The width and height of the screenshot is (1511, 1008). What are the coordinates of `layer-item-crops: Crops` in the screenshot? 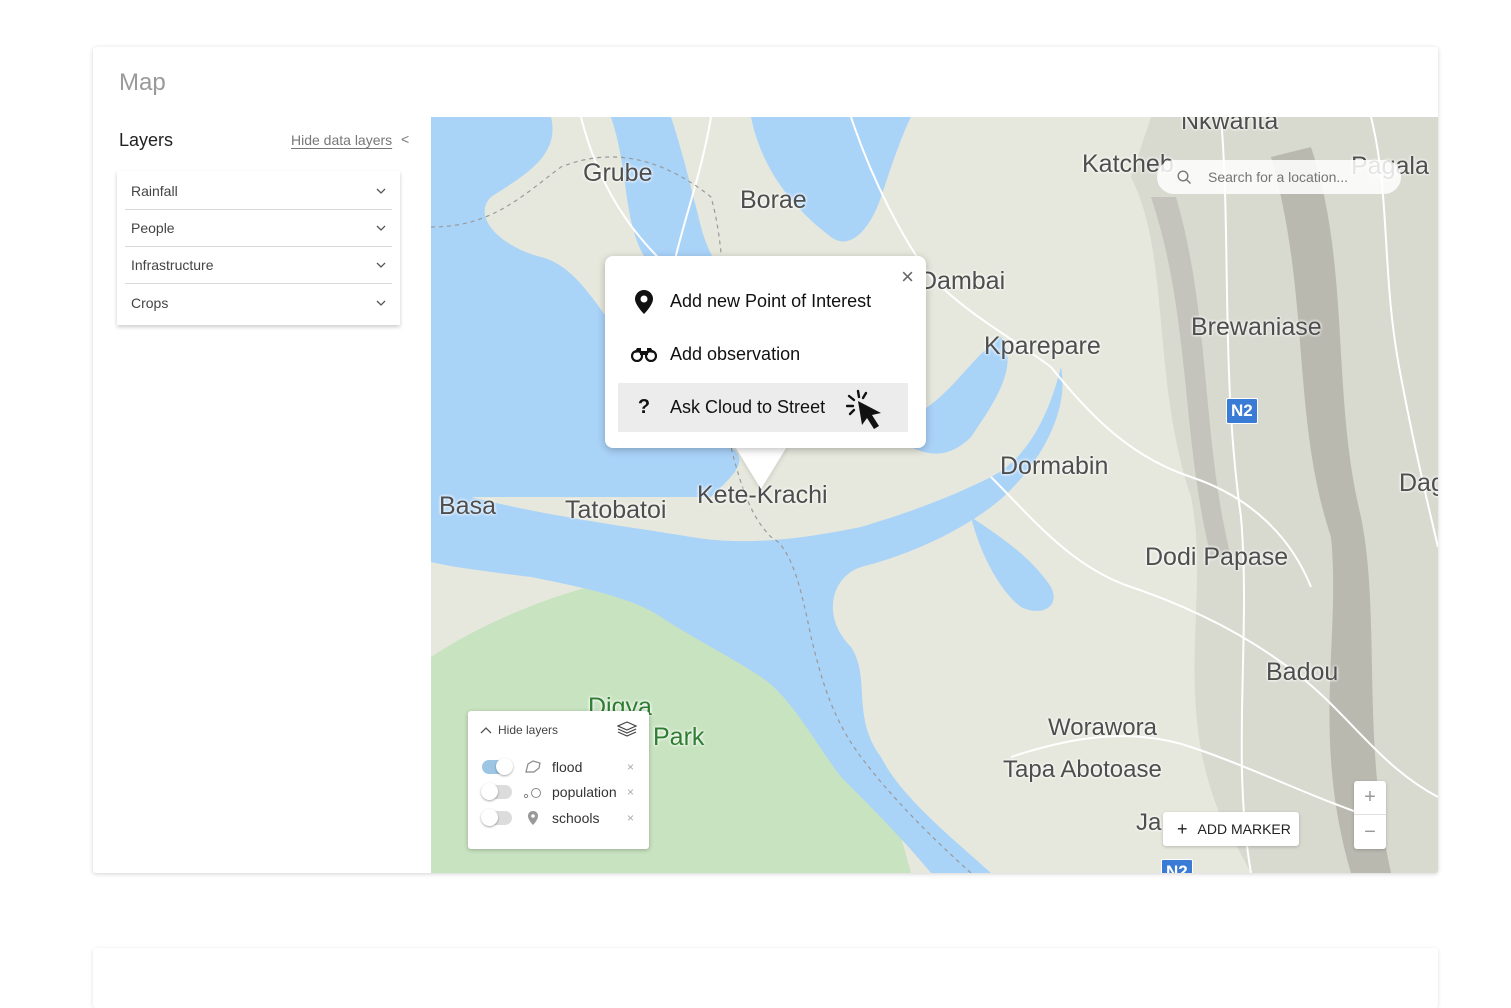 It's located at (258, 302).